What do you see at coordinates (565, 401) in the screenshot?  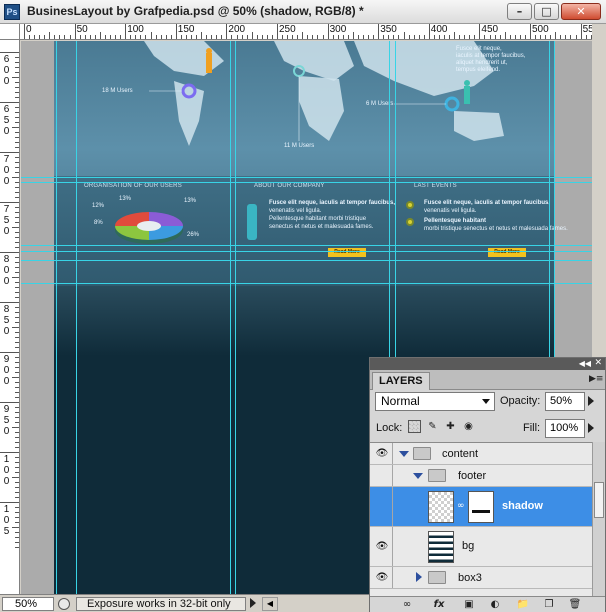 I see `opacity-input: 50%` at bounding box center [565, 401].